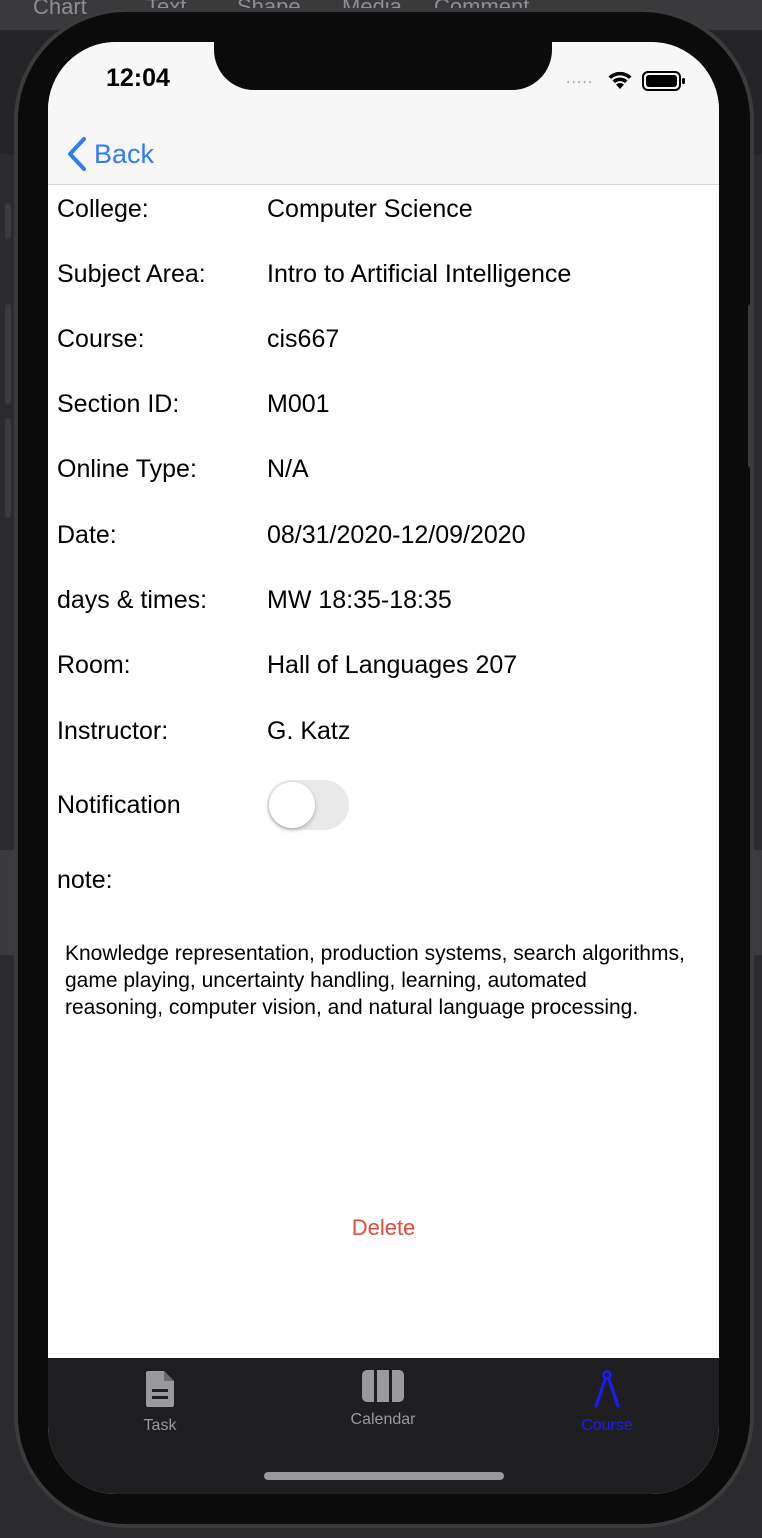 This screenshot has width=762, height=1538. Describe the element at coordinates (382, 737) in the screenshot. I see `detail-row-instructor: Instructor: G. Katz` at that location.